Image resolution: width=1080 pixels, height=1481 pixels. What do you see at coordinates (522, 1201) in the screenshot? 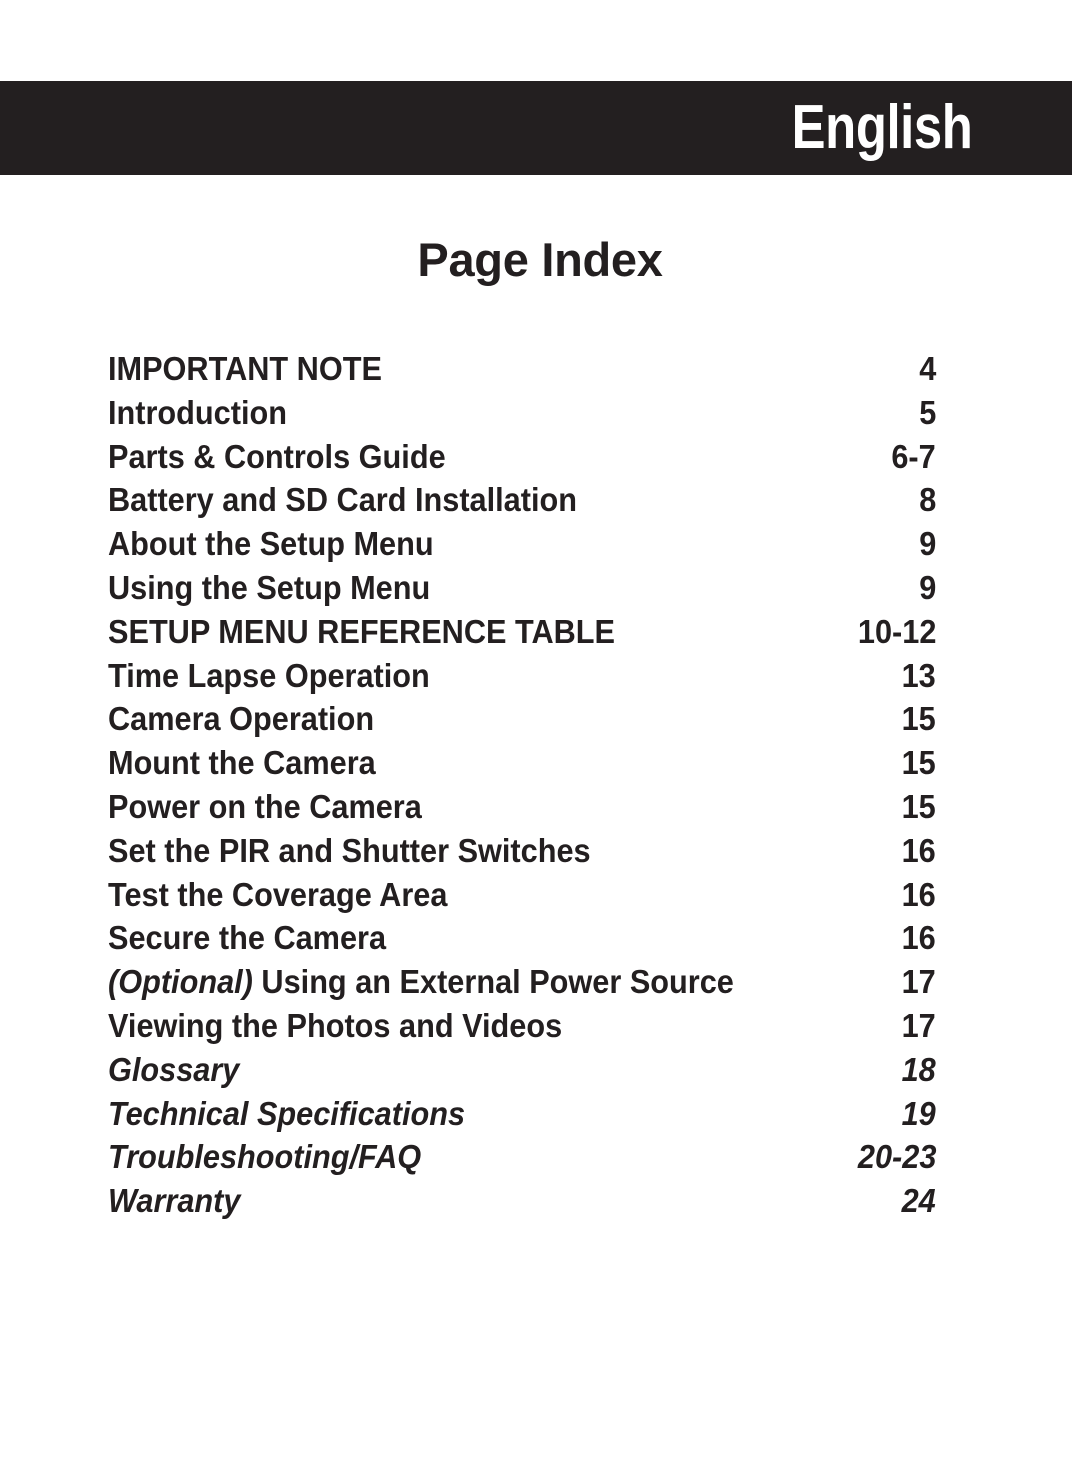
I see `index-entry: Warranty 24` at bounding box center [522, 1201].